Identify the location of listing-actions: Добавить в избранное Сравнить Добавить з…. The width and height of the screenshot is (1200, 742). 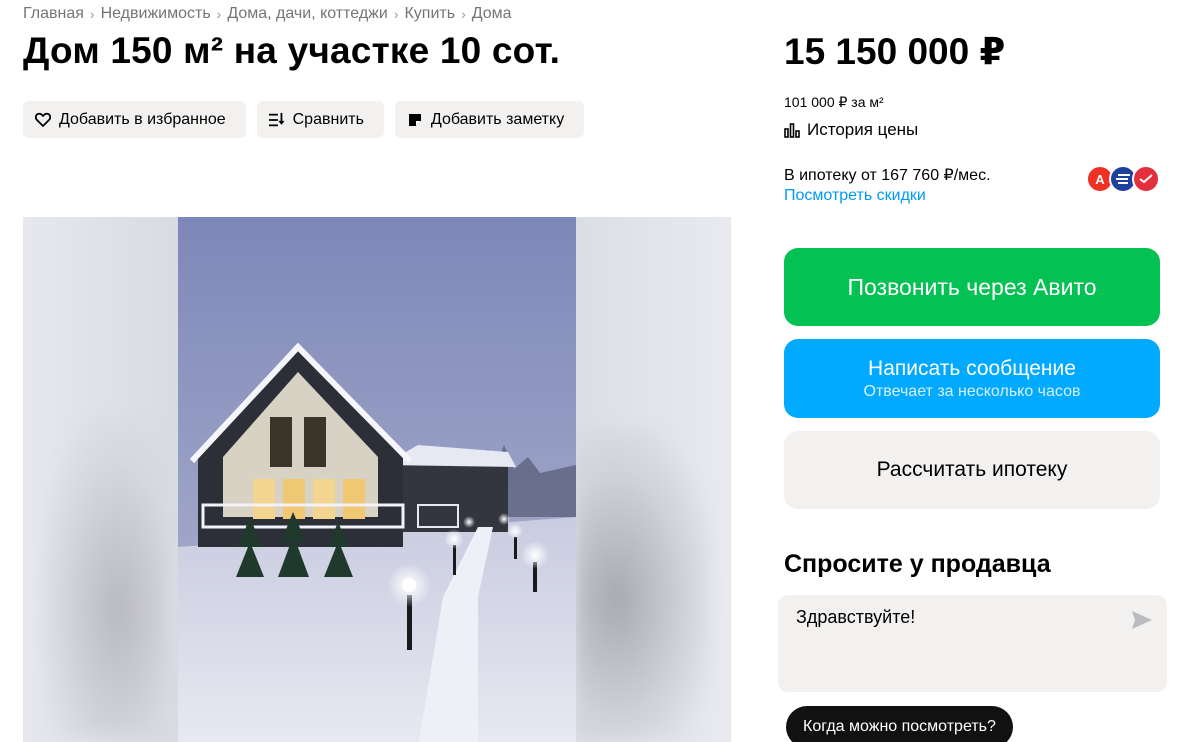
(304, 119).